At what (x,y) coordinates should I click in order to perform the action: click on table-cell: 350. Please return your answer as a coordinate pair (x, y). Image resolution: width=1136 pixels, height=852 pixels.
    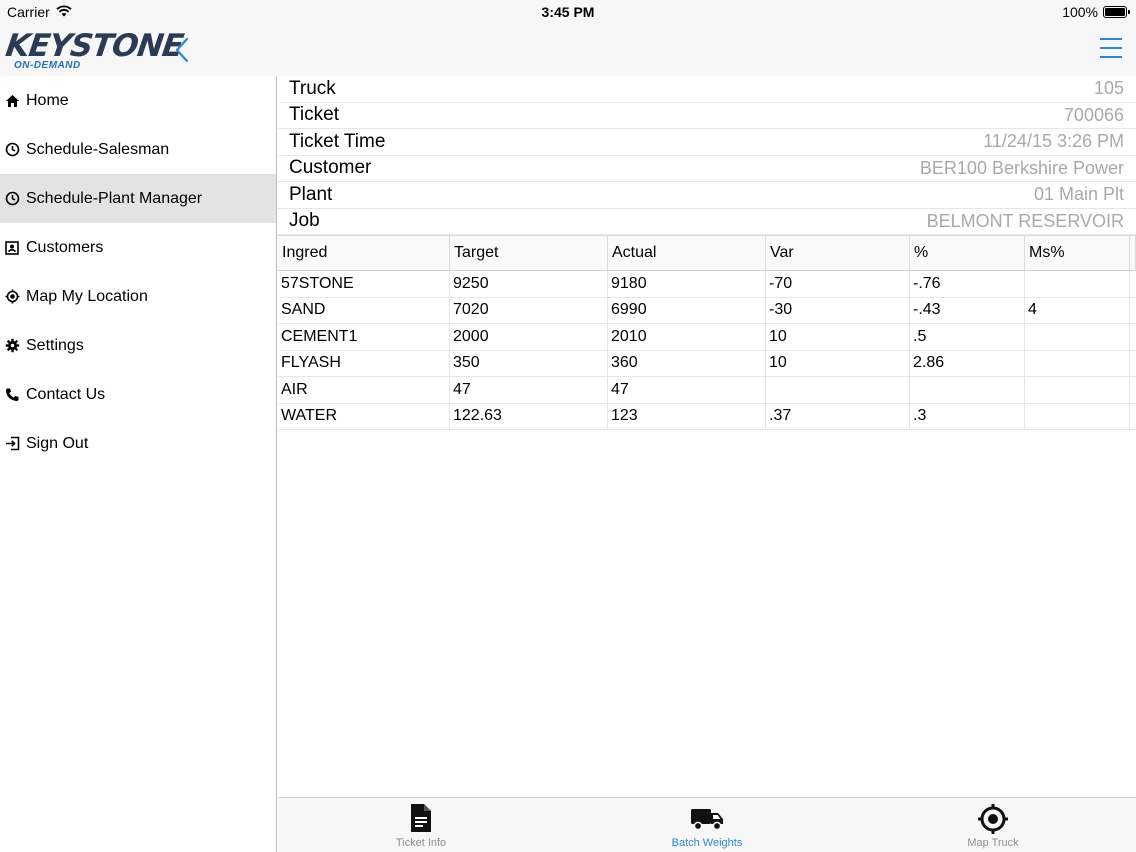
    Looking at the image, I should click on (529, 363).